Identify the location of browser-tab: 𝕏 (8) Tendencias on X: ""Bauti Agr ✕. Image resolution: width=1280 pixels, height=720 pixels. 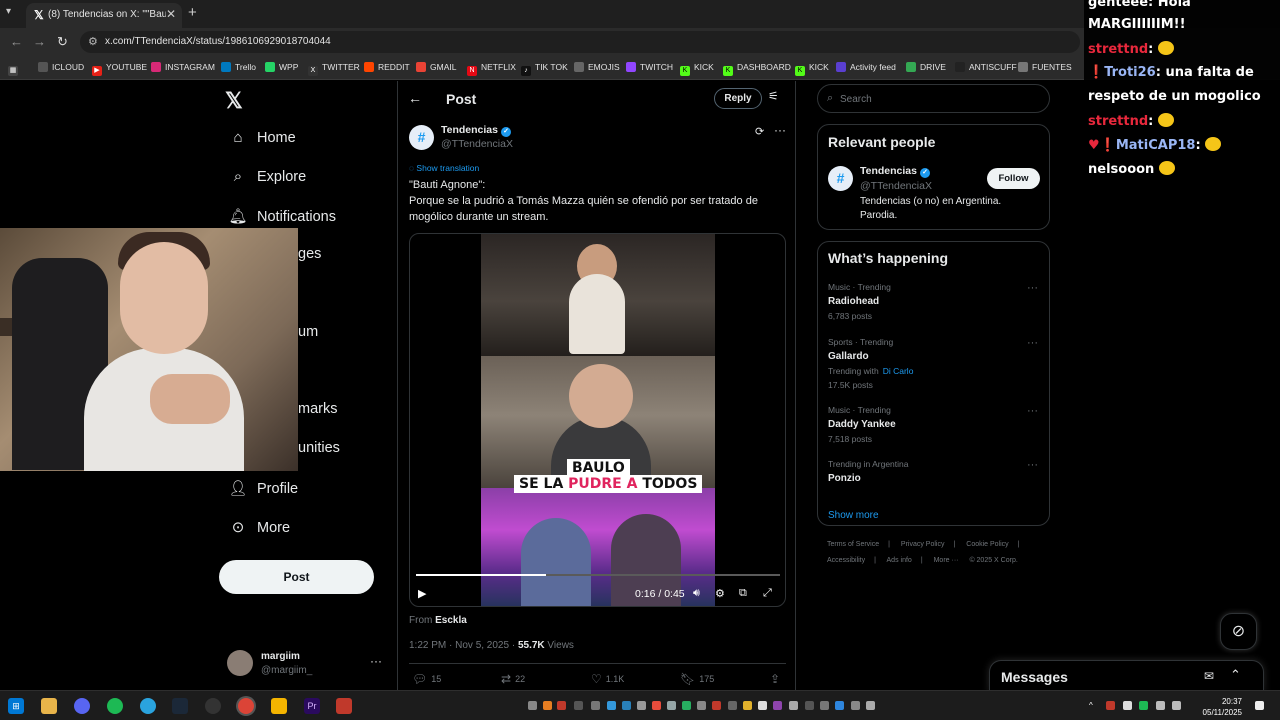
(104, 15).